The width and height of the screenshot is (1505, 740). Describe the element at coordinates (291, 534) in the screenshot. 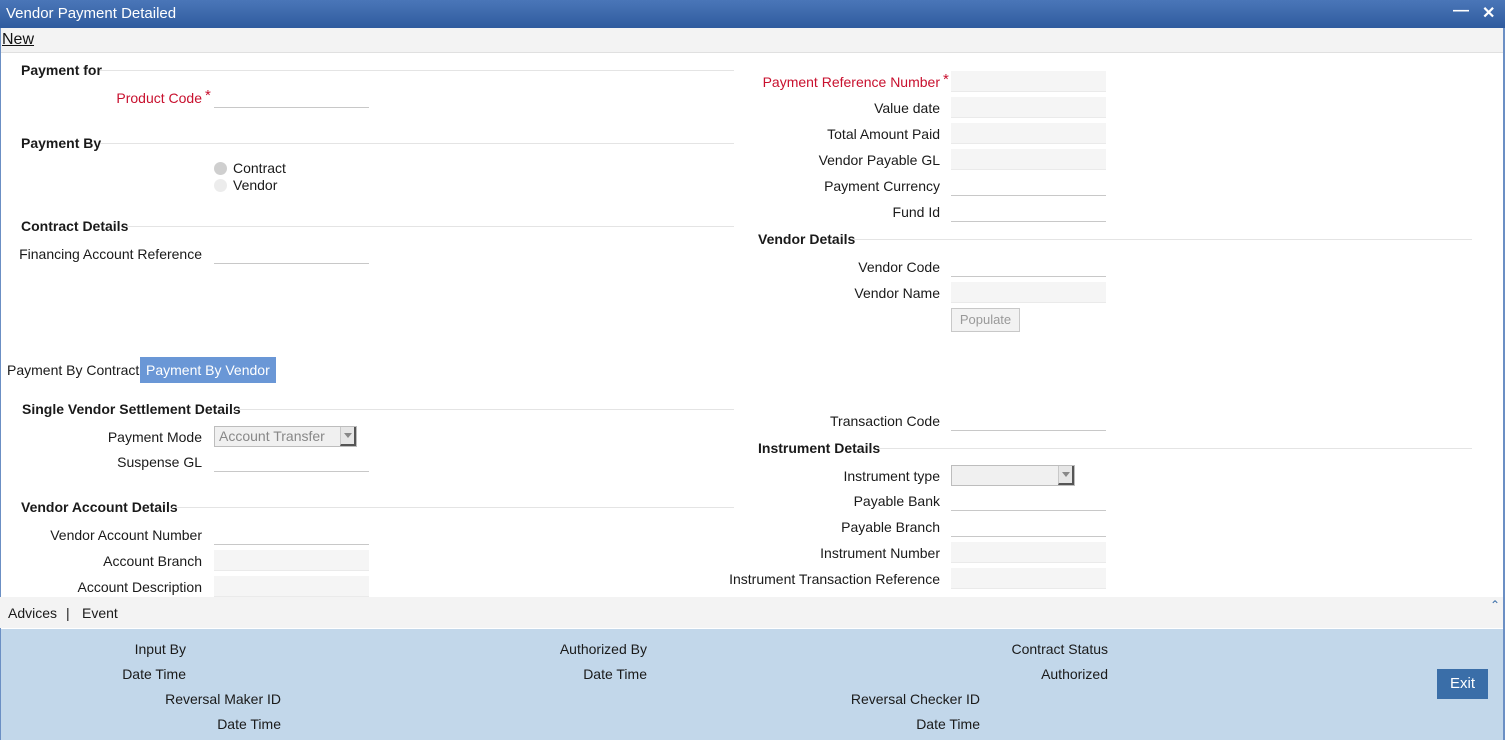

I see `vendor-account-number-input` at that location.